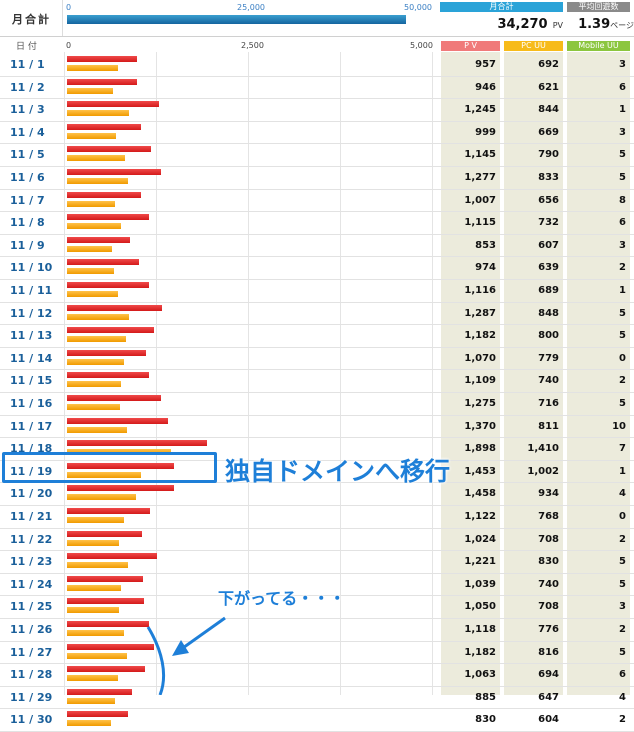 The width and height of the screenshot is (634, 732). Describe the element at coordinates (35, 540) in the screenshot. I see `row-date: 11 / 22` at that location.